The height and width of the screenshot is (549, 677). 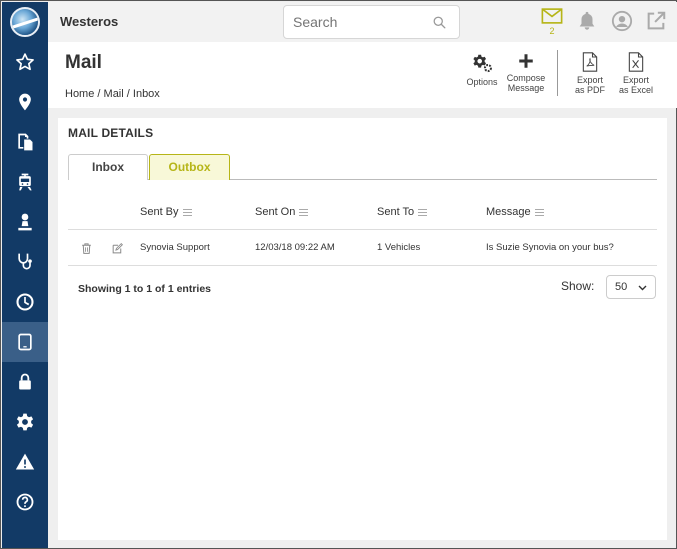 I want to click on column-label: Sent By, so click(x=159, y=212).